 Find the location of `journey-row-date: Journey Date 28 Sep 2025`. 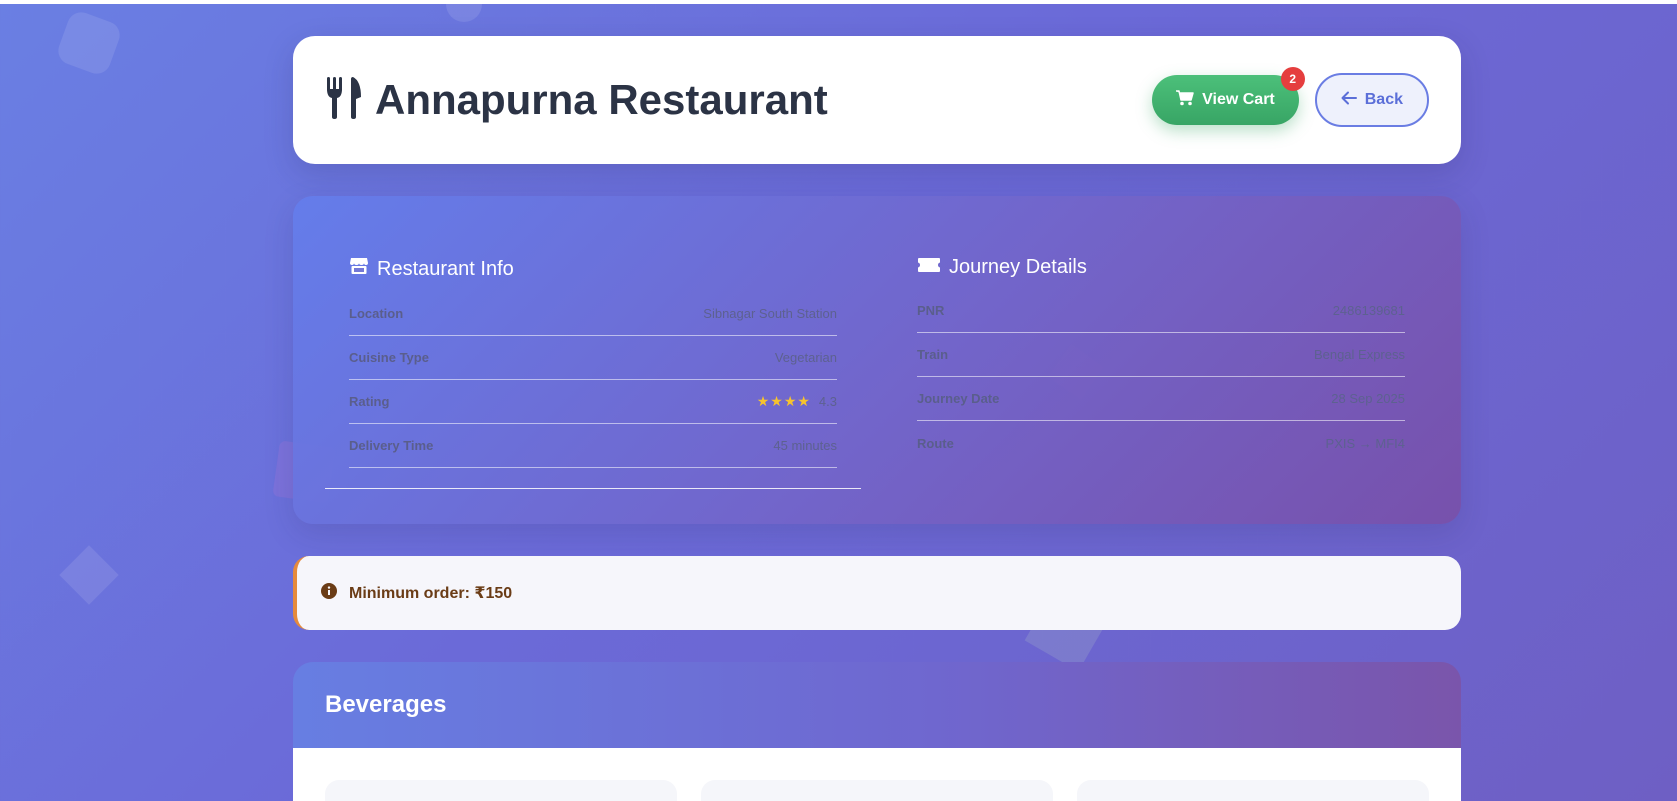

journey-row-date: Journey Date 28 Sep 2025 is located at coordinates (1161, 399).